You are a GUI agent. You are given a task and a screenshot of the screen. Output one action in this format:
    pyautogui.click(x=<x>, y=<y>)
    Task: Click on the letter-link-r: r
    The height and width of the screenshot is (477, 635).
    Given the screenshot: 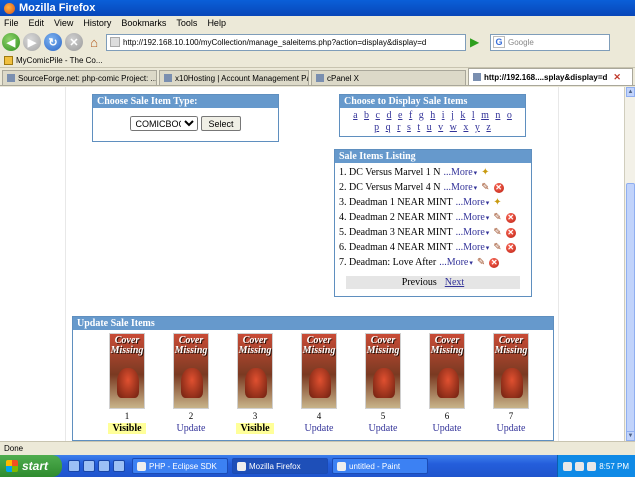 What is the action you would take?
    pyautogui.click(x=398, y=127)
    